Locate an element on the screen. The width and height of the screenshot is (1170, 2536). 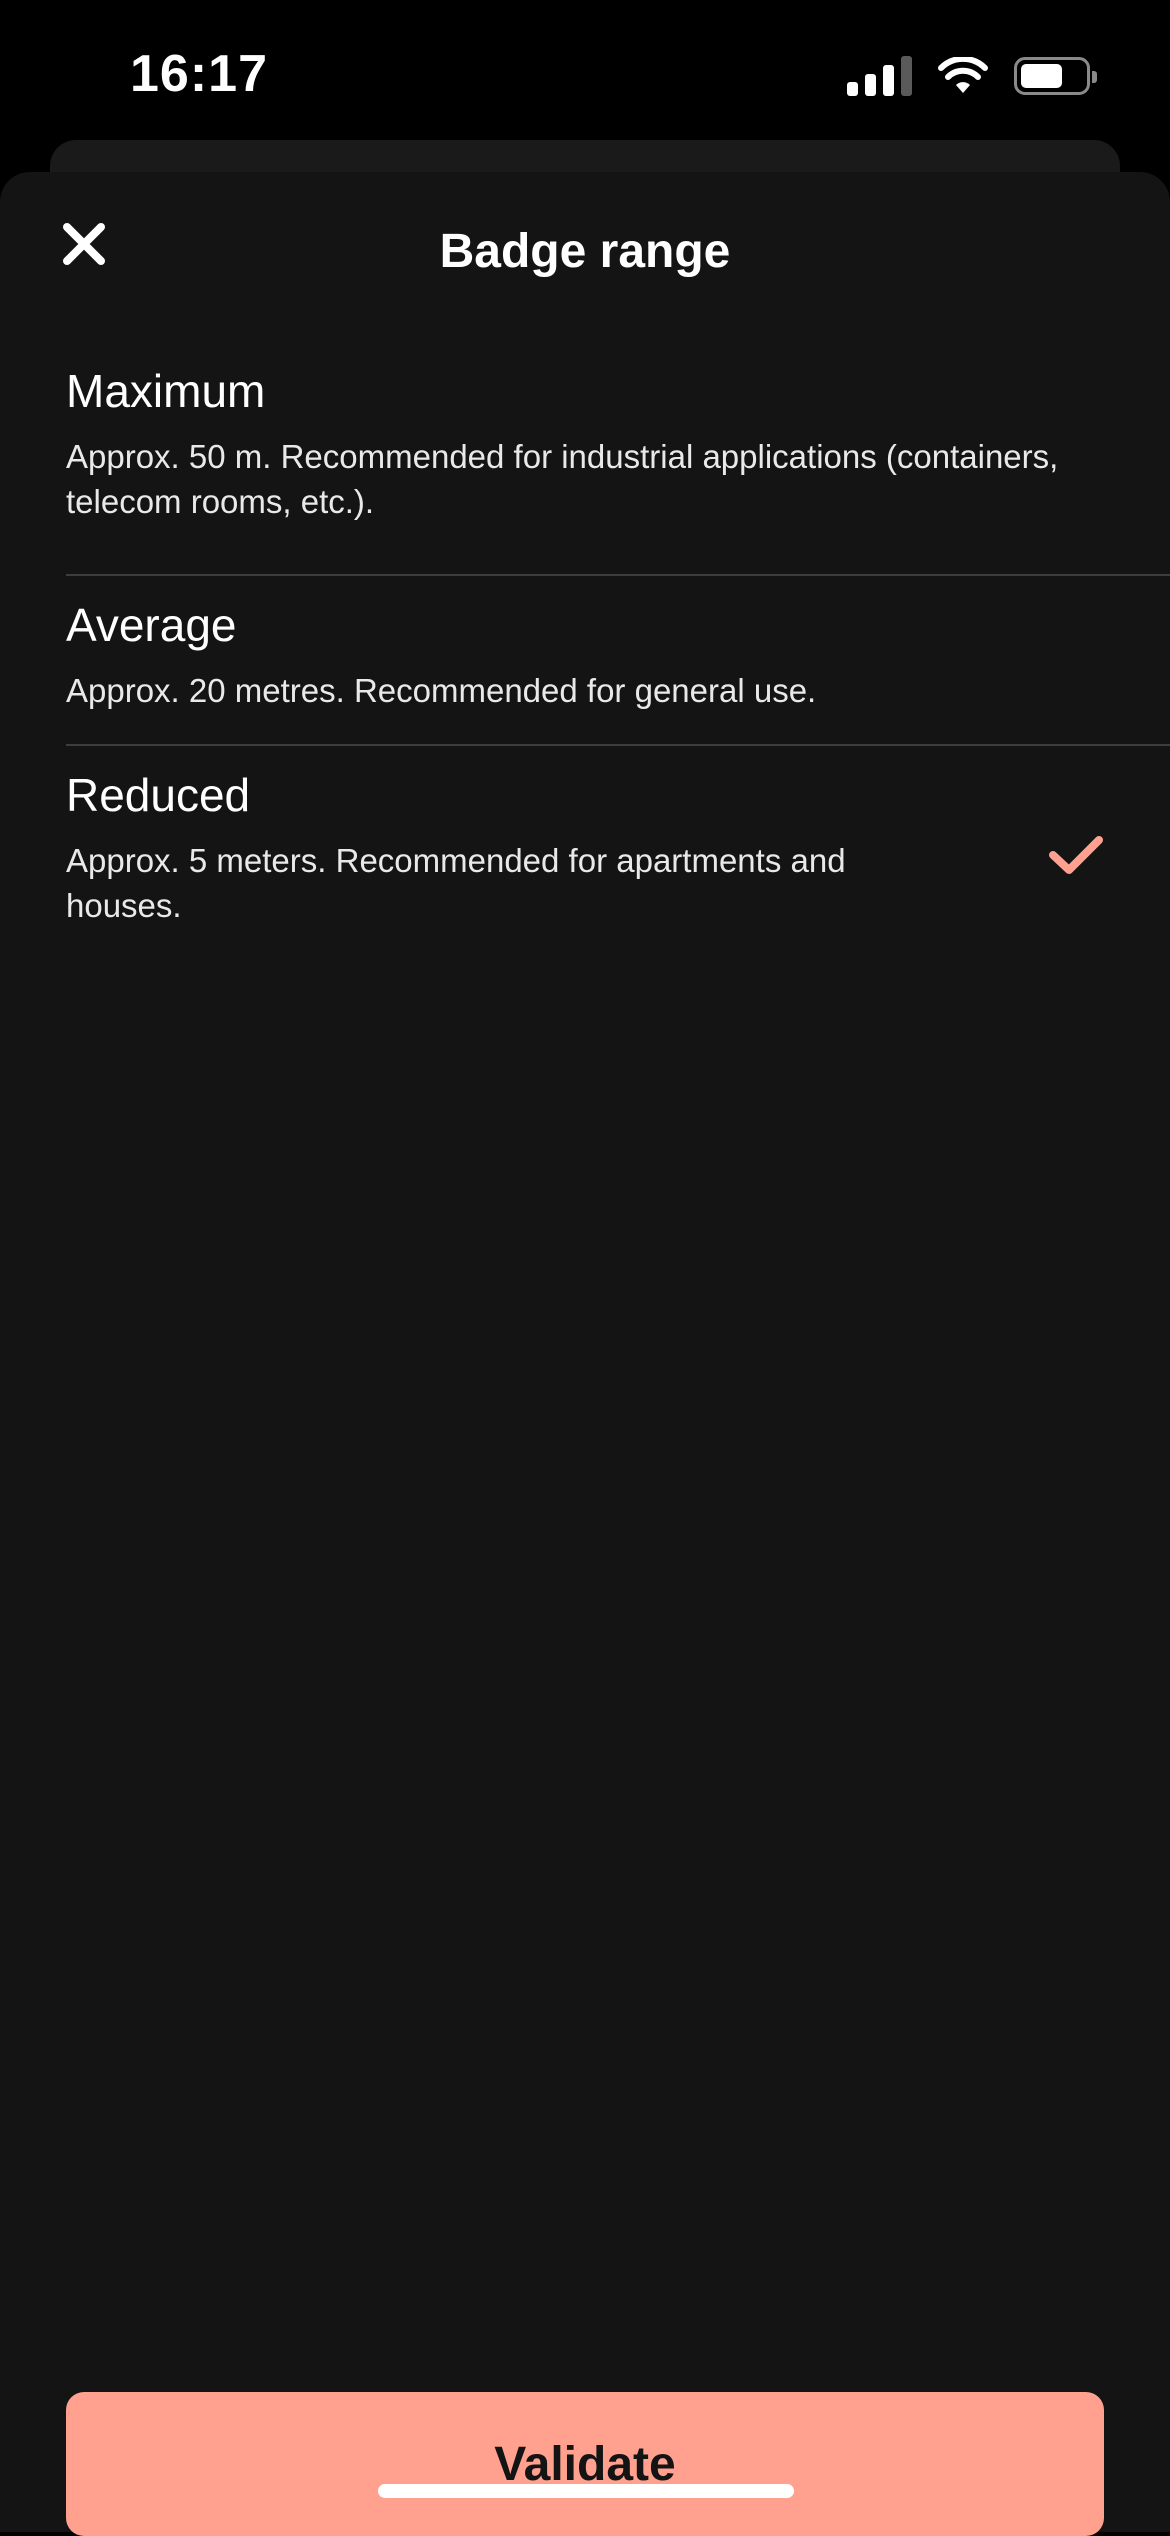
status-time: 16:17 is located at coordinates (199, 74).